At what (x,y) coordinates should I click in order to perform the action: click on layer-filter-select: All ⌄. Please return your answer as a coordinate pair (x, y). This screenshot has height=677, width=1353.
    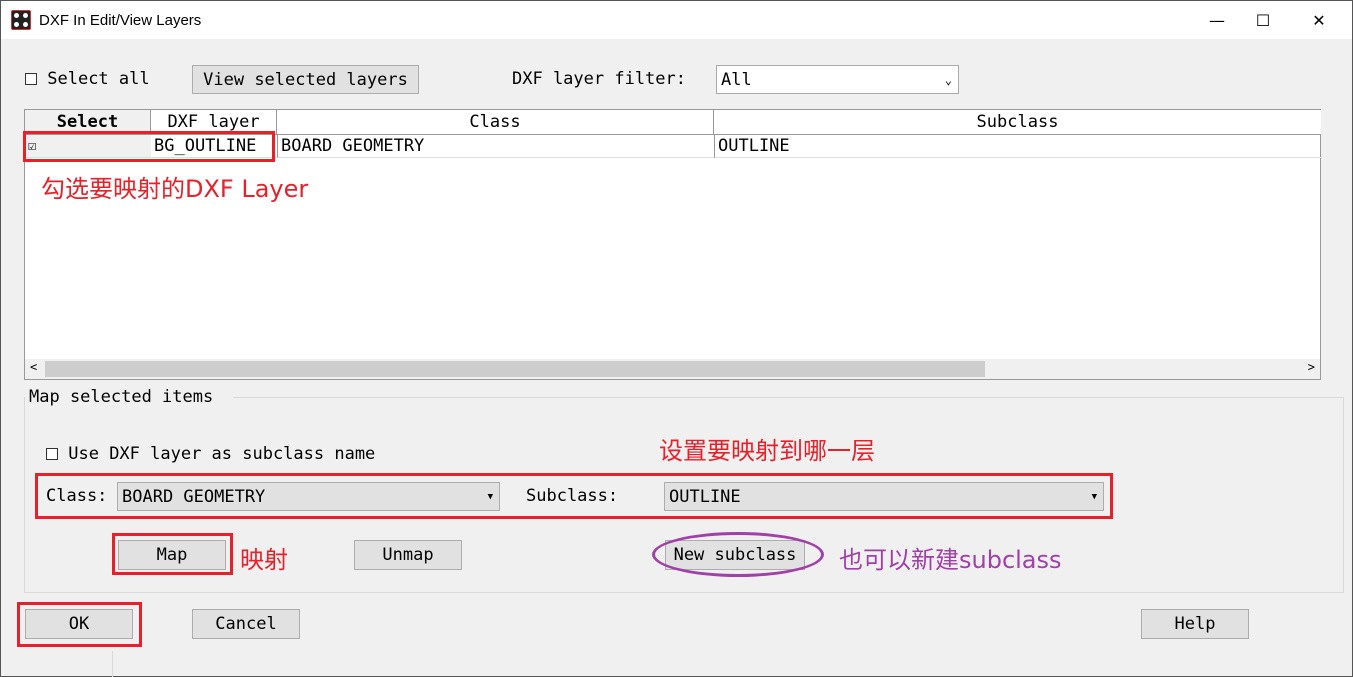
    Looking at the image, I should click on (837, 79).